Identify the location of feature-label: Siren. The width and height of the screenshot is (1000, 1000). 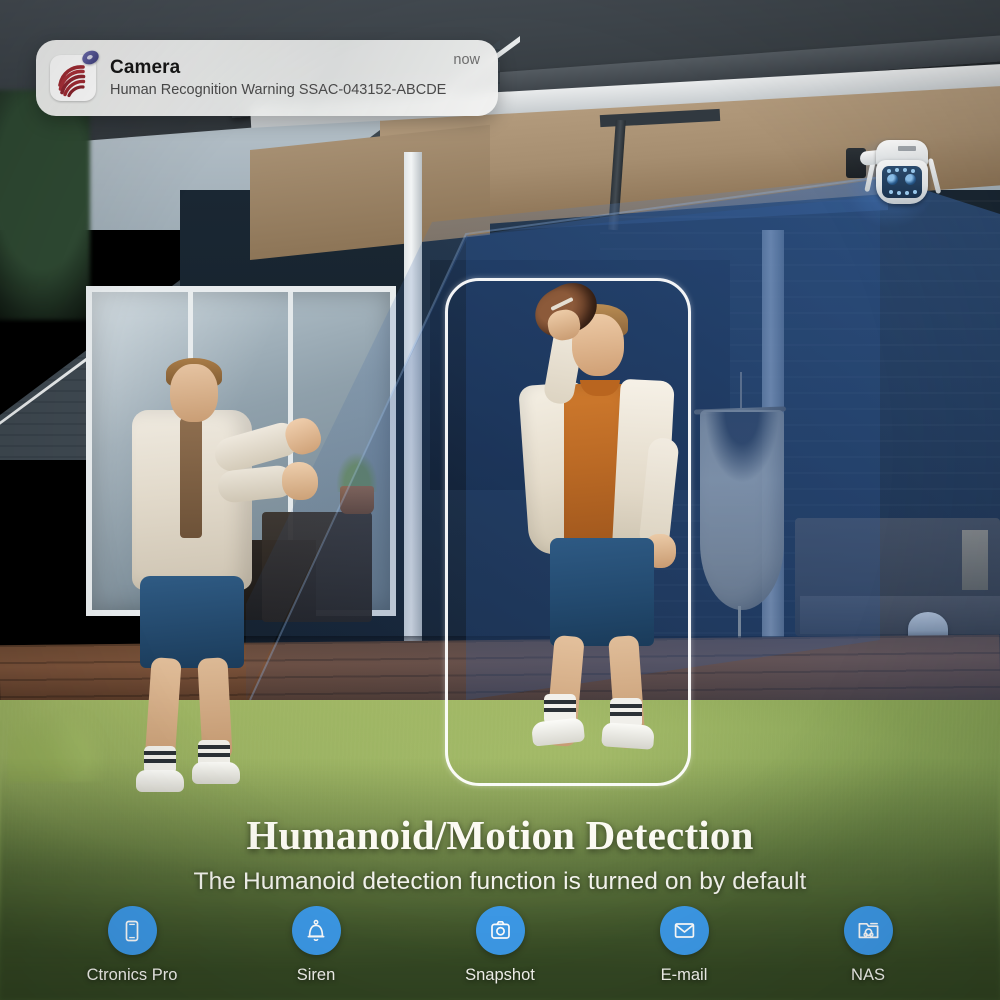
(316, 975).